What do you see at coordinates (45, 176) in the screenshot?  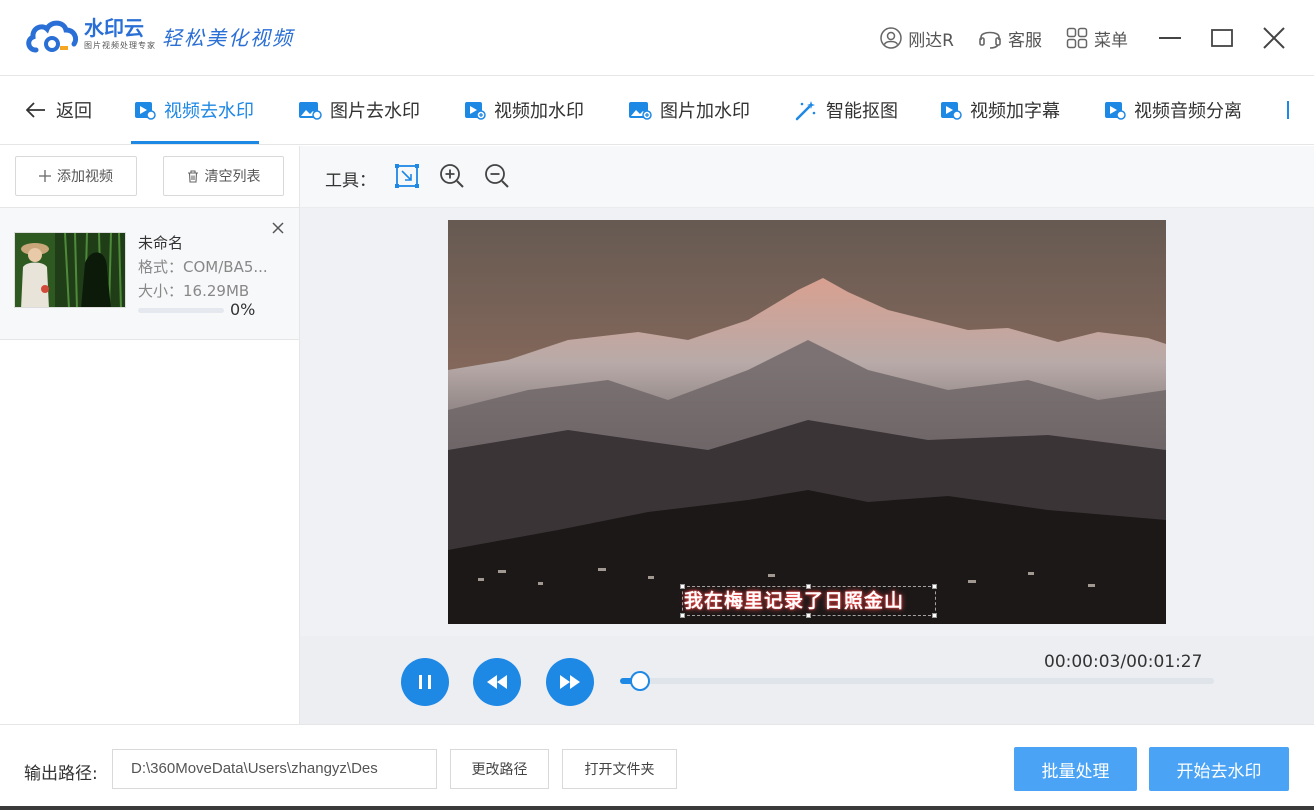 I see `plus-icon` at bounding box center [45, 176].